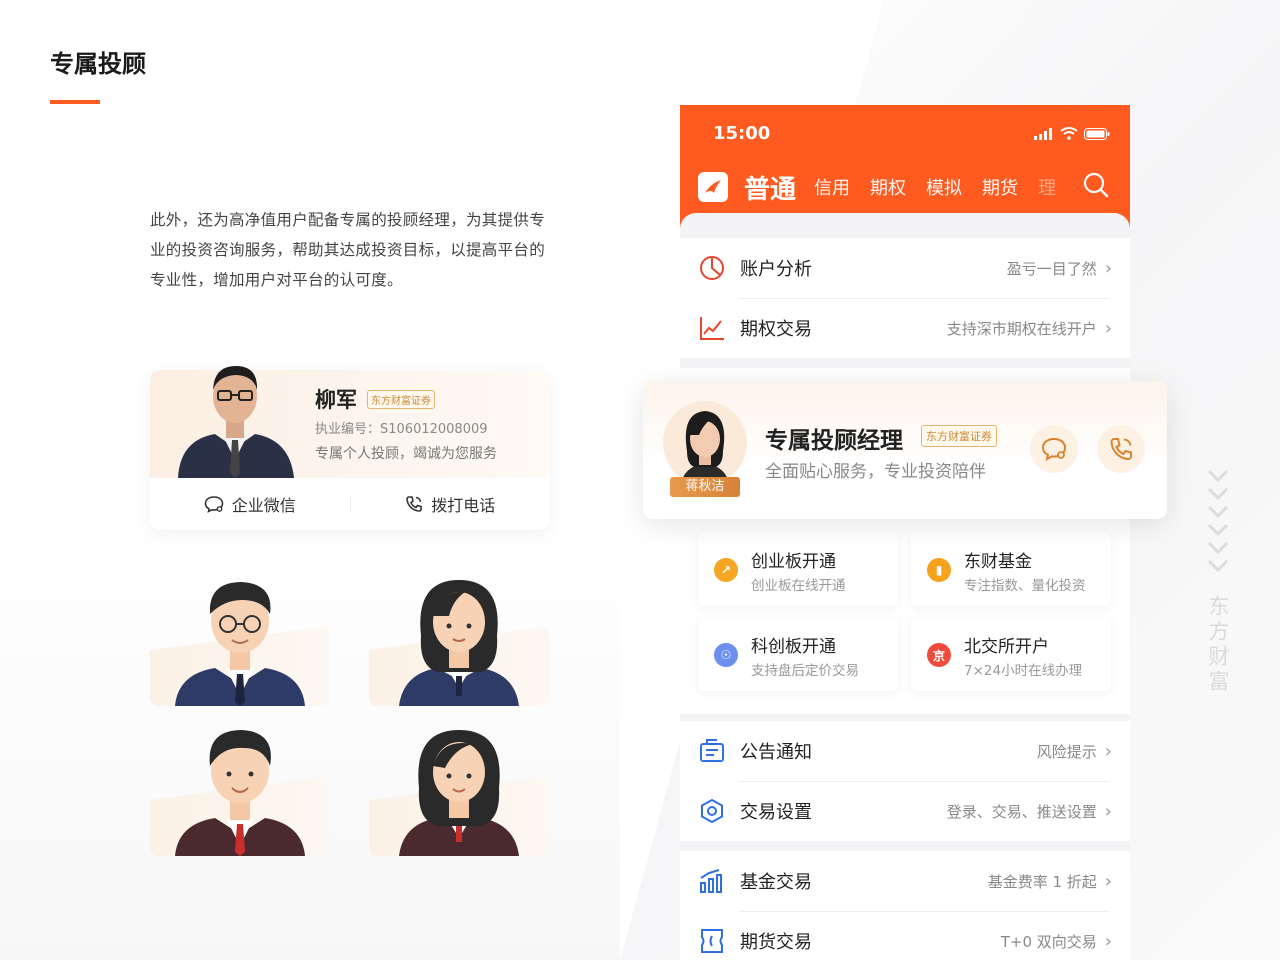 The width and height of the screenshot is (1280, 960). Describe the element at coordinates (793, 647) in the screenshot. I see `card-title: 科创板开通` at that location.